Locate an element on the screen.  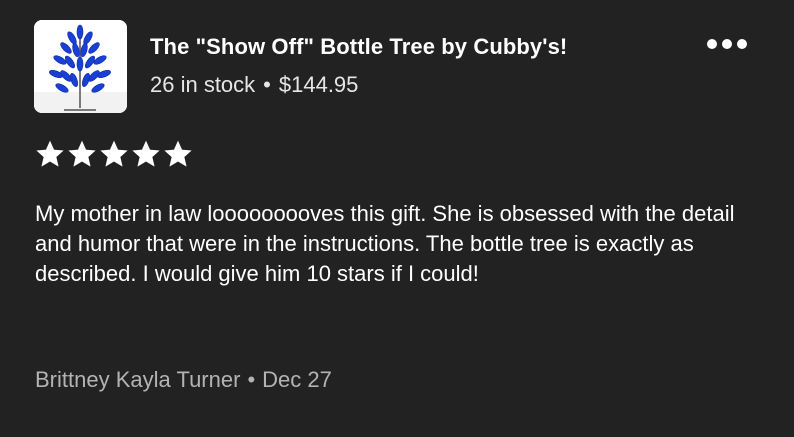
review-meta: Brittney Kayla Turner • Dec 27 is located at coordinates (183, 380).